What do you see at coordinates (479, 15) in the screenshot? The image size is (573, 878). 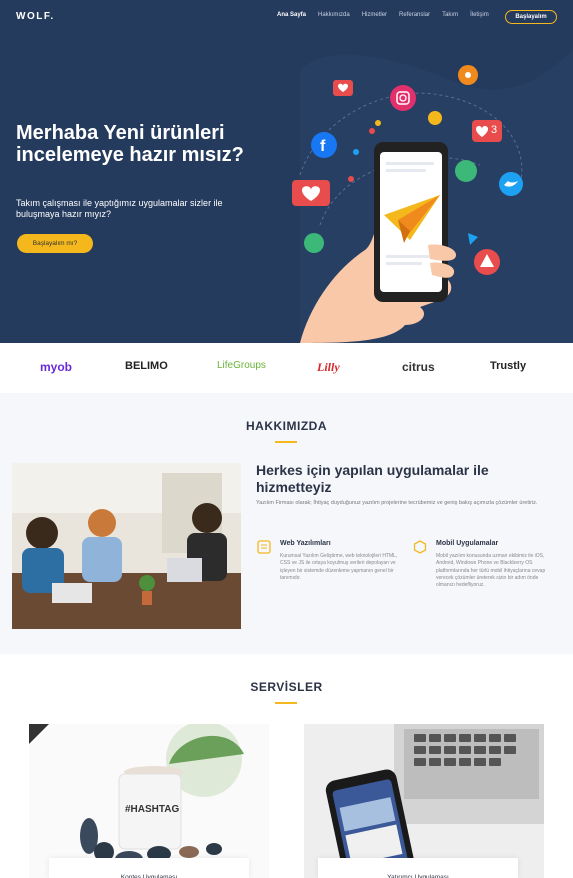 I see `nav-item-contact: İletişim` at bounding box center [479, 15].